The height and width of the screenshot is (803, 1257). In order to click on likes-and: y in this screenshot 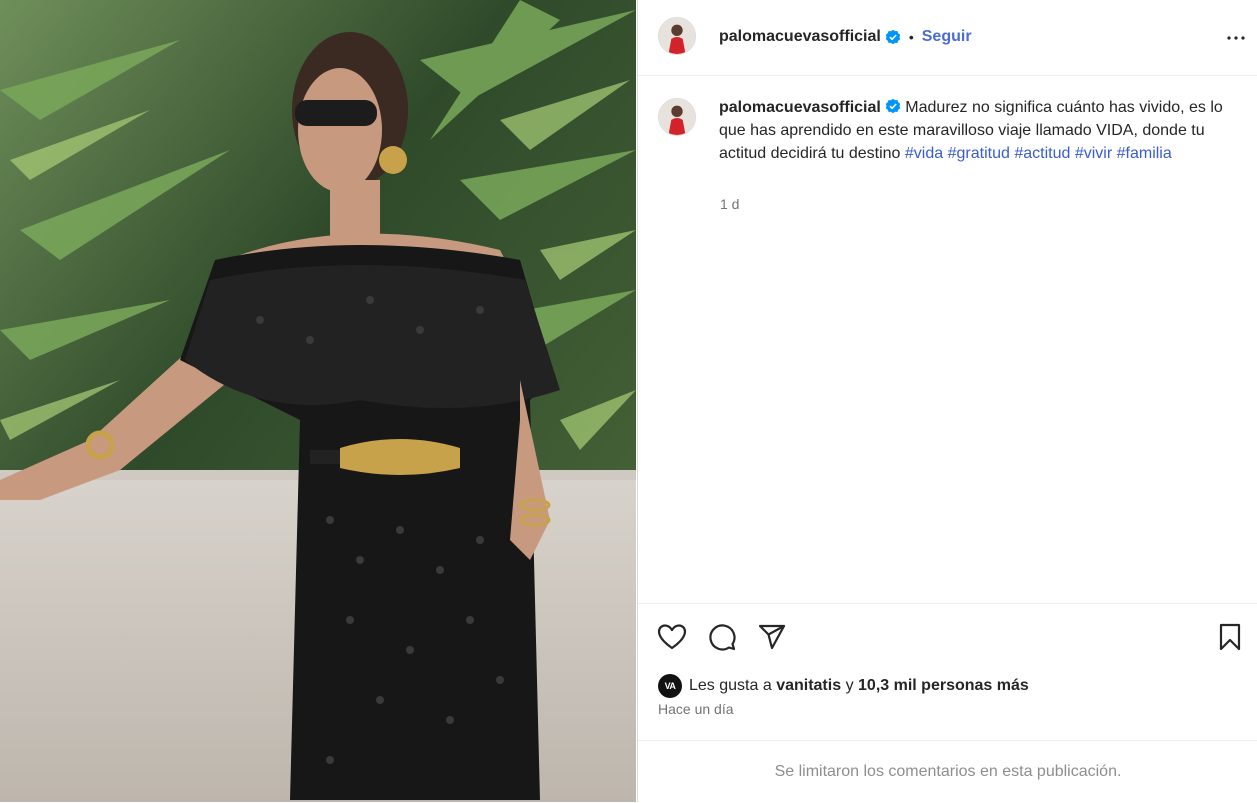, I will do `click(849, 685)`.